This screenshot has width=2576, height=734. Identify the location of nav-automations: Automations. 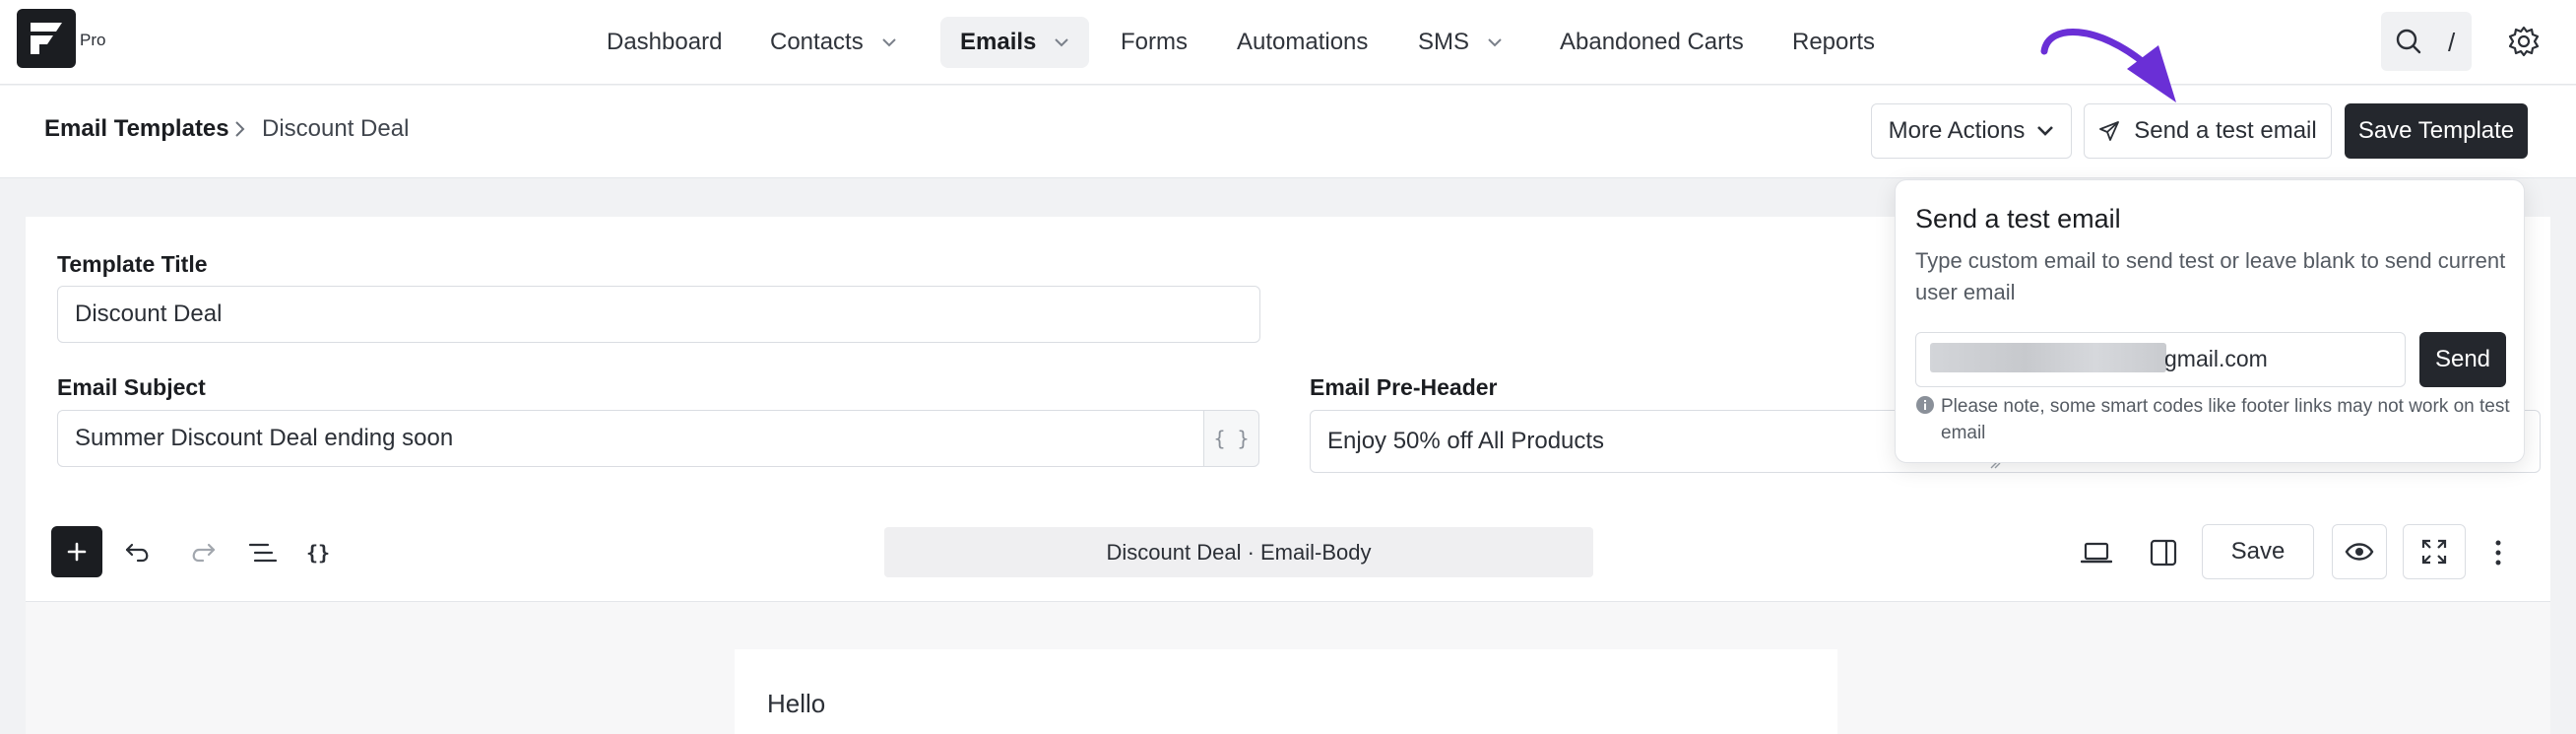
(1302, 42).